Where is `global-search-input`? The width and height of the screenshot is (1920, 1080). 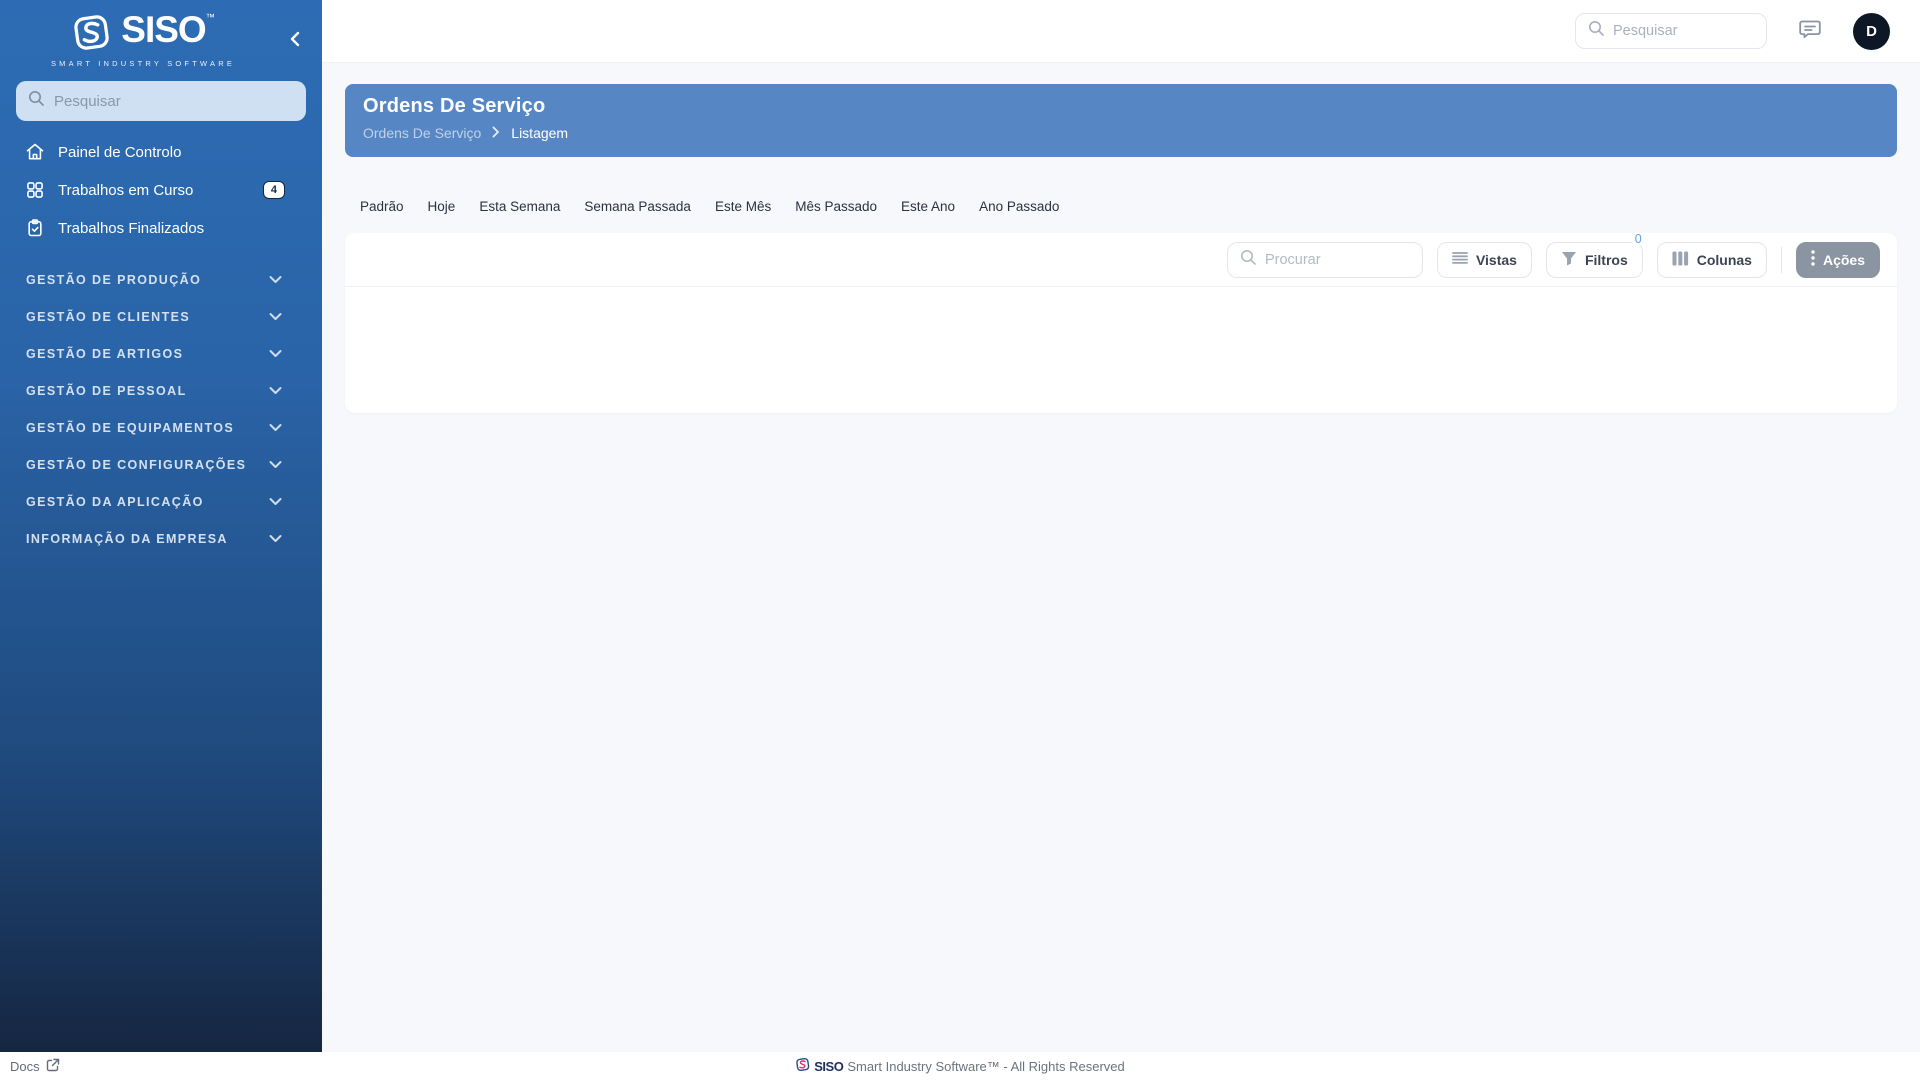 global-search-input is located at coordinates (1683, 31).